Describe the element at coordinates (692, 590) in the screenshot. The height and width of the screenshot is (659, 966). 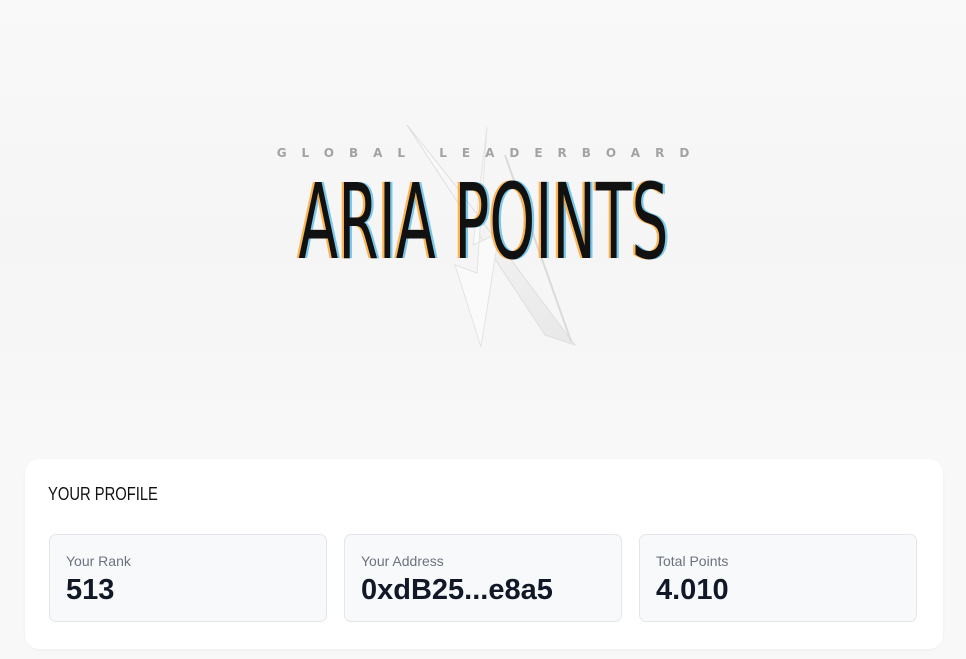
I see `points-value: 4.010` at that location.